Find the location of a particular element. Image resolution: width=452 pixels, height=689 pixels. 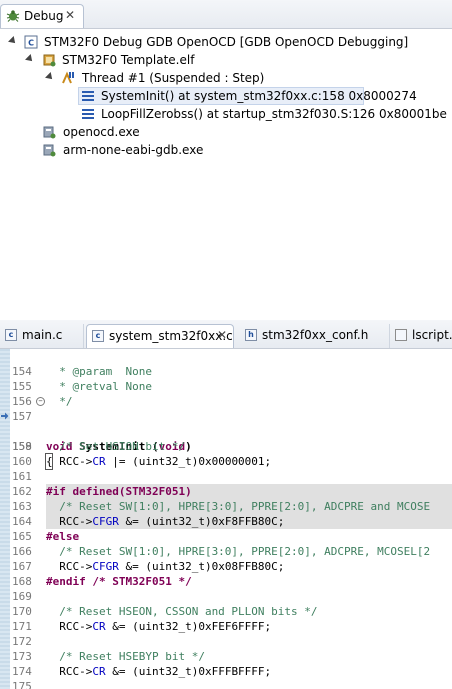

code-line: 155 * @retval None is located at coordinates (82, 386).